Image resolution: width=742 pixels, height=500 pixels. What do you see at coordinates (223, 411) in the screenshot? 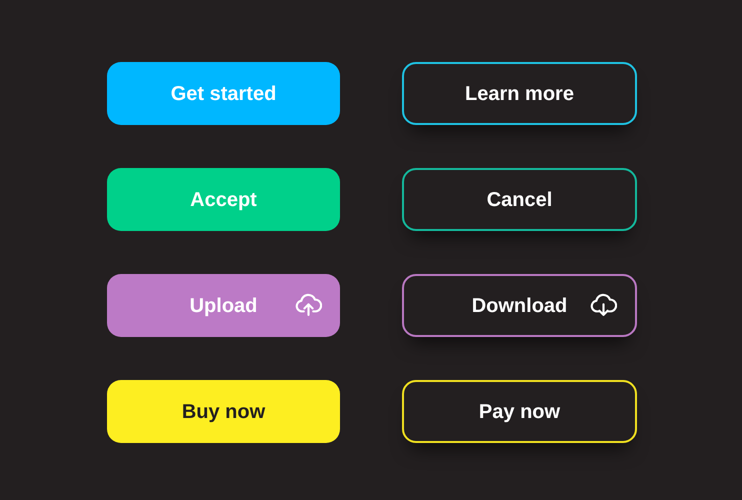
I see `action-button: Buy now` at bounding box center [223, 411].